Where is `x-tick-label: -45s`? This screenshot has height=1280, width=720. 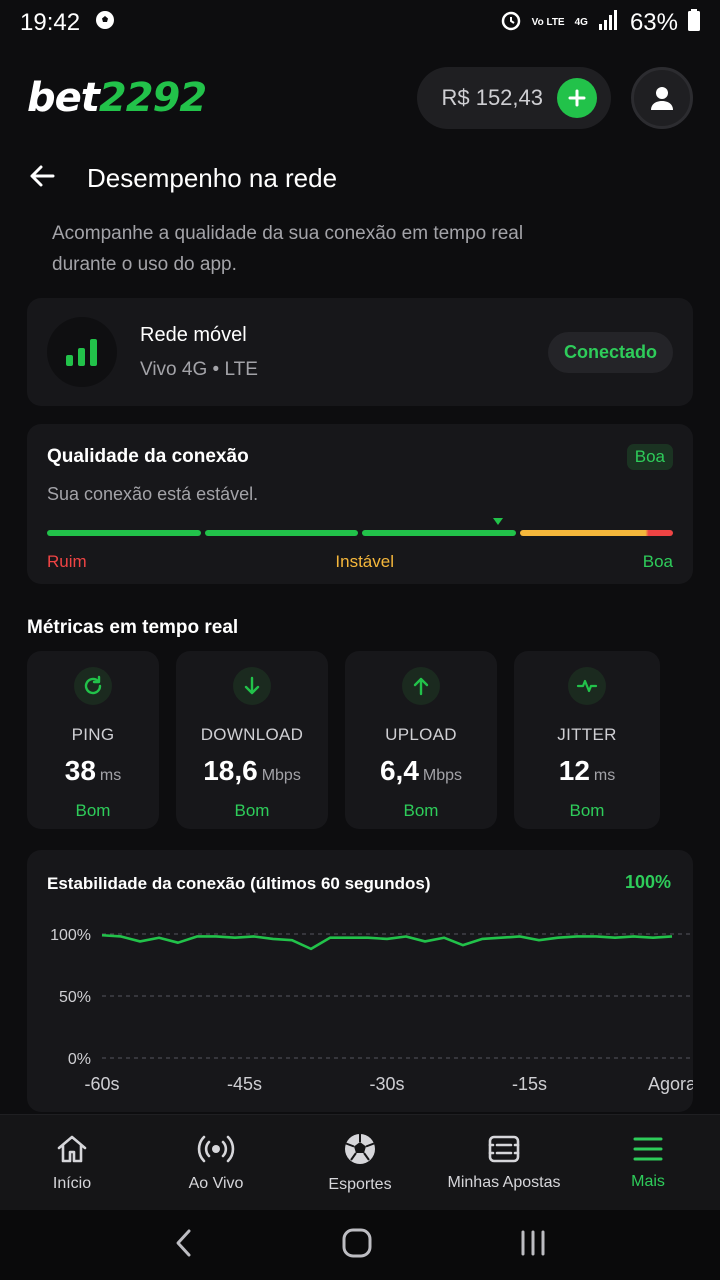 x-tick-label: -45s is located at coordinates (244, 1084).